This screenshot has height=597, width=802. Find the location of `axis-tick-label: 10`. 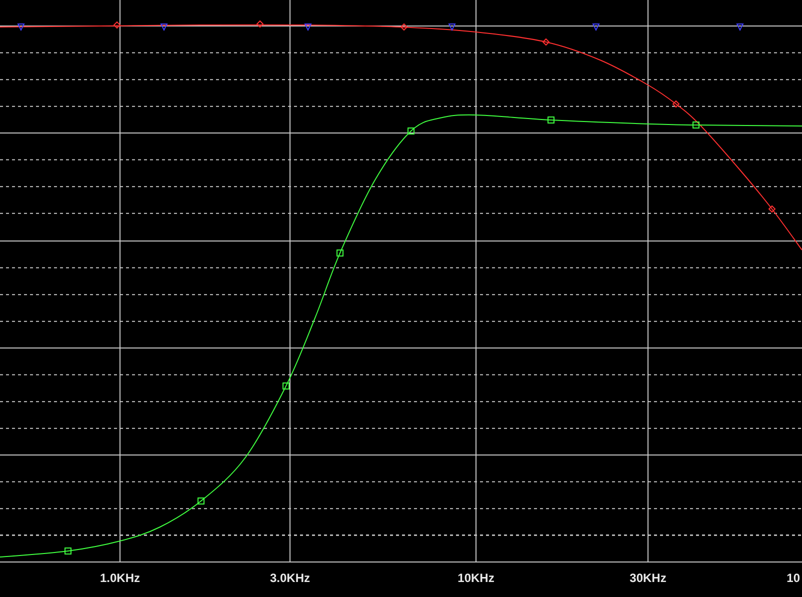

axis-tick-label: 10 is located at coordinates (793, 578).